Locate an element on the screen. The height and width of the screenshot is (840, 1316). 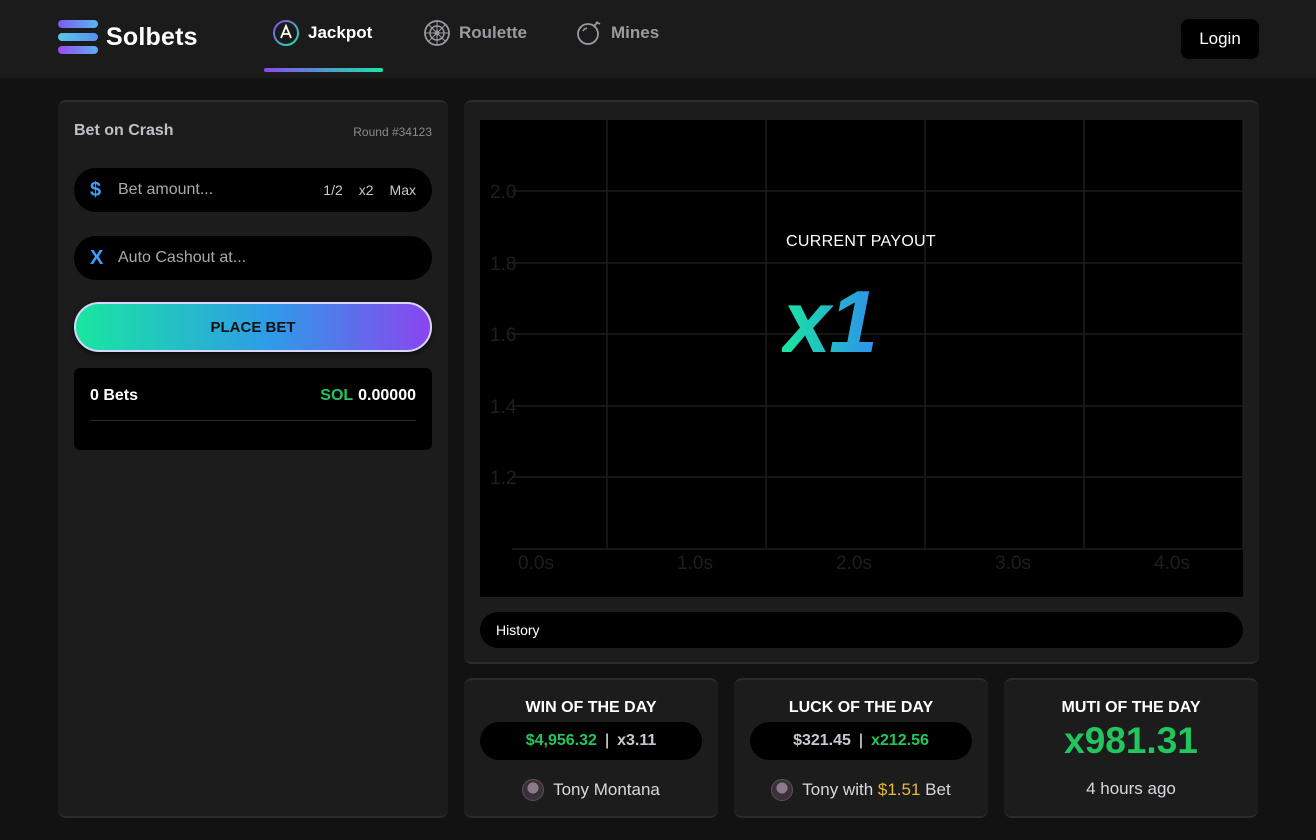
auto-cashout-field: X is located at coordinates (253, 258).